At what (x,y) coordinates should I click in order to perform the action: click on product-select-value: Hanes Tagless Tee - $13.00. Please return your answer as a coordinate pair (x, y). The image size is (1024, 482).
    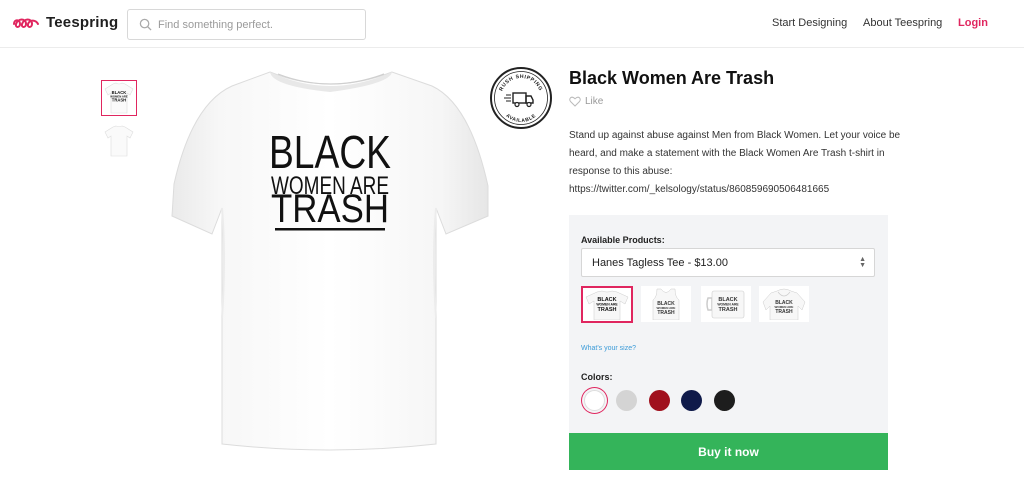
    Looking at the image, I should click on (660, 262).